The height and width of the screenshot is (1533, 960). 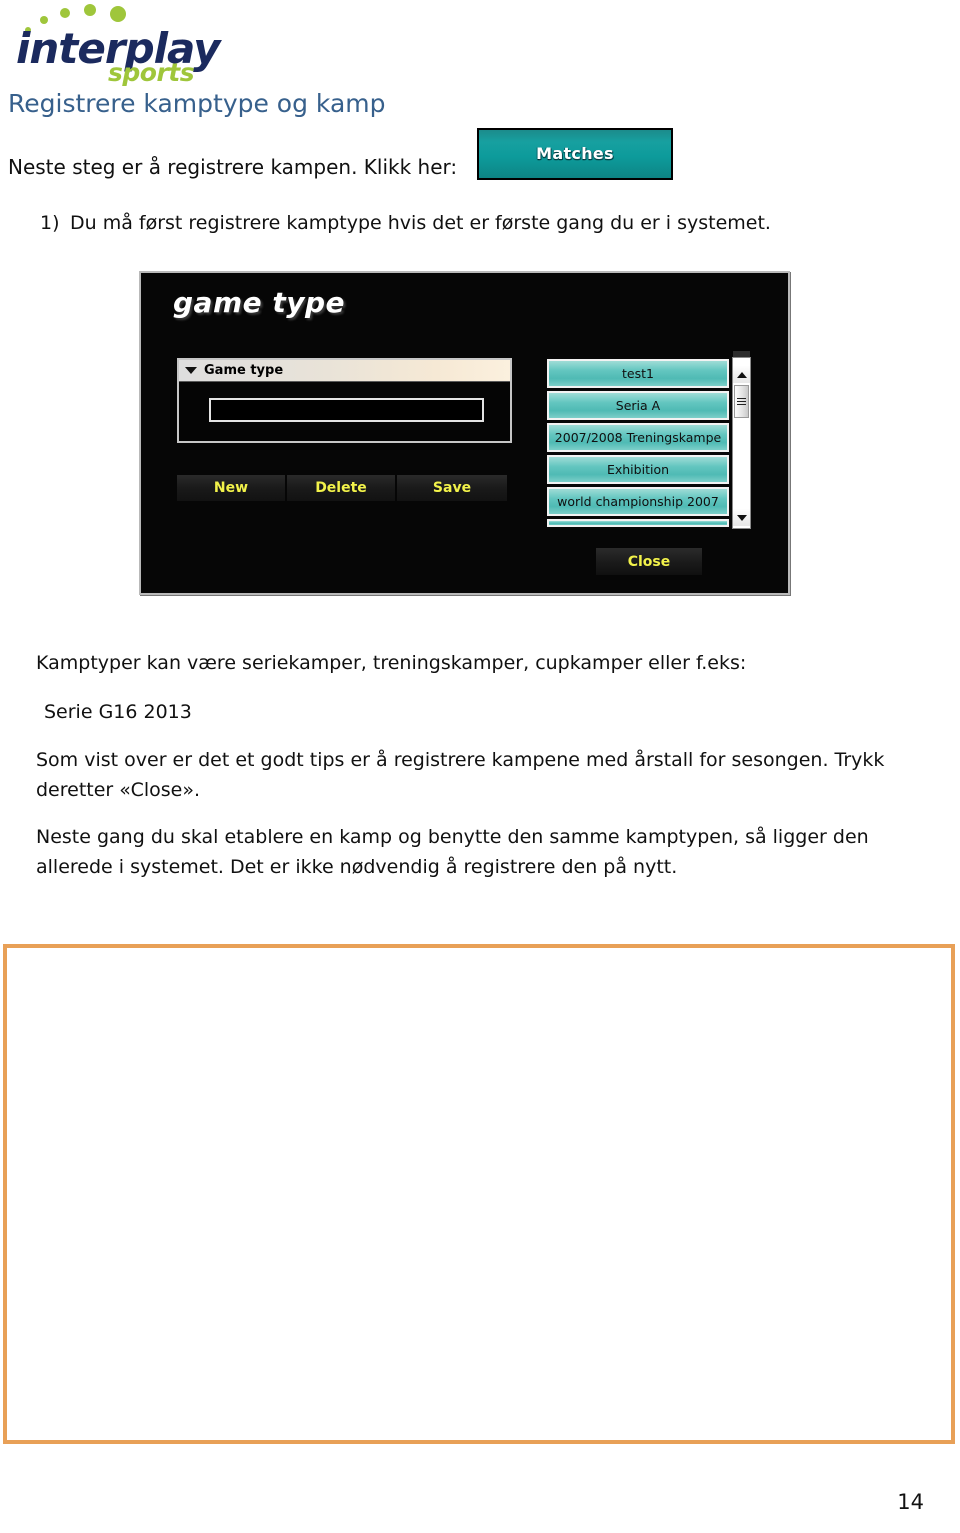 What do you see at coordinates (638, 437) in the screenshot?
I see `list-item: 2007/2008 Treningskampe` at bounding box center [638, 437].